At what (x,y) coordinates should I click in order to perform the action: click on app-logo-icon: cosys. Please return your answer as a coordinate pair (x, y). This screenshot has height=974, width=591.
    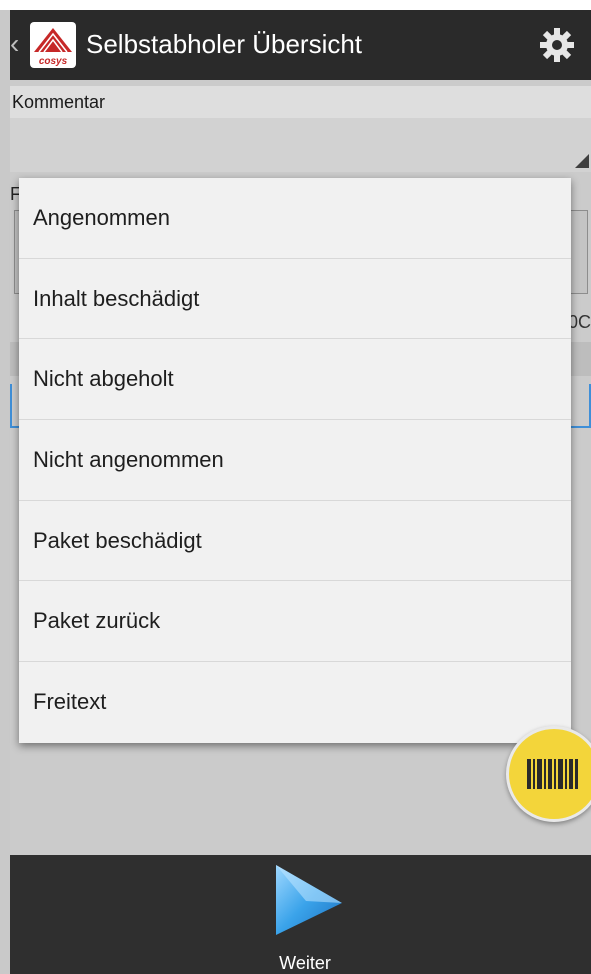
    Looking at the image, I should click on (53, 45).